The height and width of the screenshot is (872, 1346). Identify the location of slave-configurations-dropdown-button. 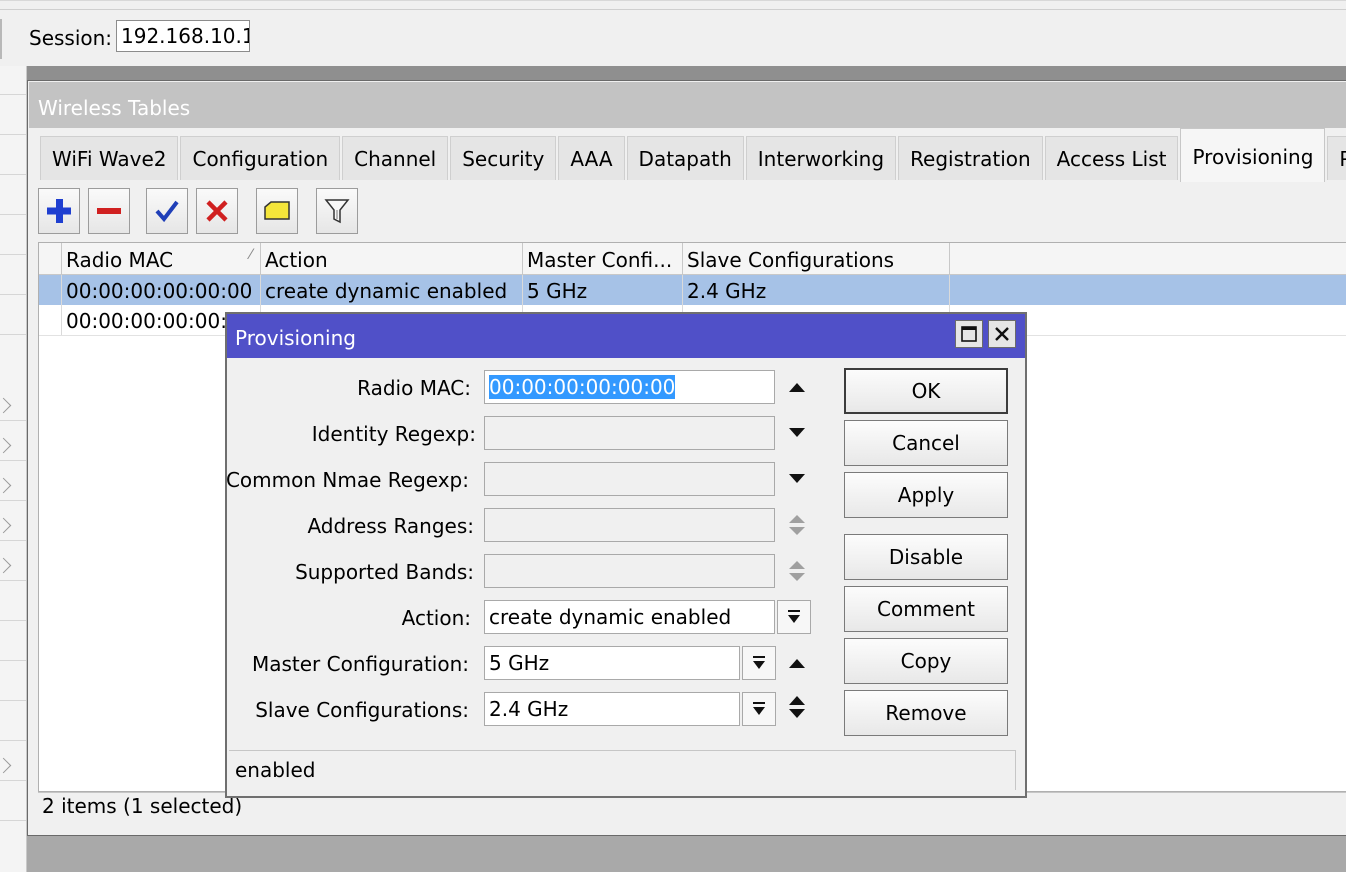
(759, 709).